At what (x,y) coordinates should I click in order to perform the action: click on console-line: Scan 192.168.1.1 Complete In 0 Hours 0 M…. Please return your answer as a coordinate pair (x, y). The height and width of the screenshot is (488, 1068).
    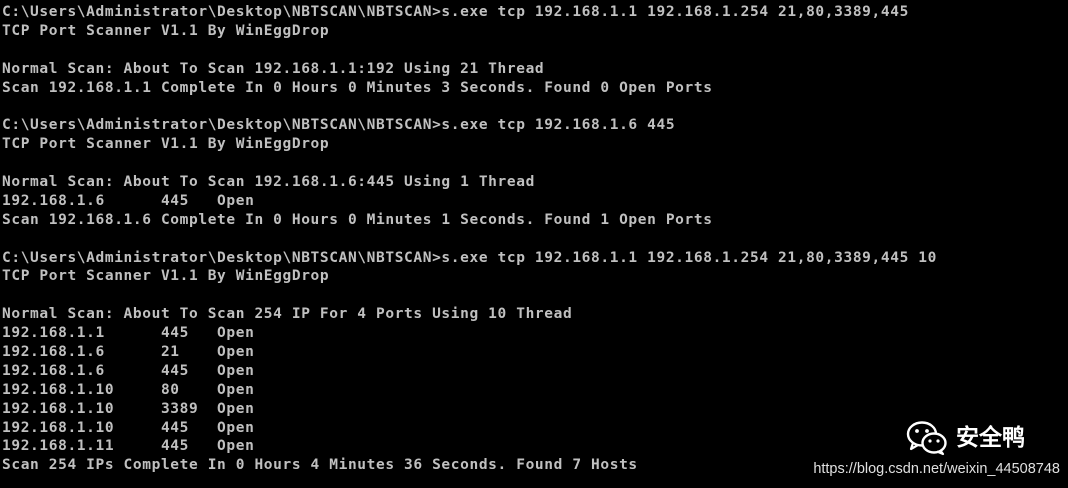
    Looking at the image, I should click on (357, 87).